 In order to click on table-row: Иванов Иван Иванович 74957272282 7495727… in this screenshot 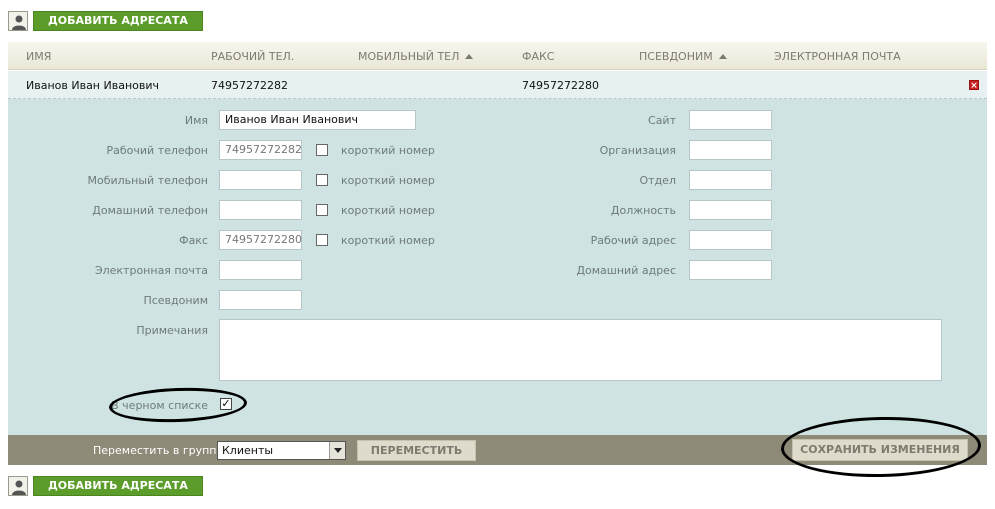, I will do `click(497, 85)`.